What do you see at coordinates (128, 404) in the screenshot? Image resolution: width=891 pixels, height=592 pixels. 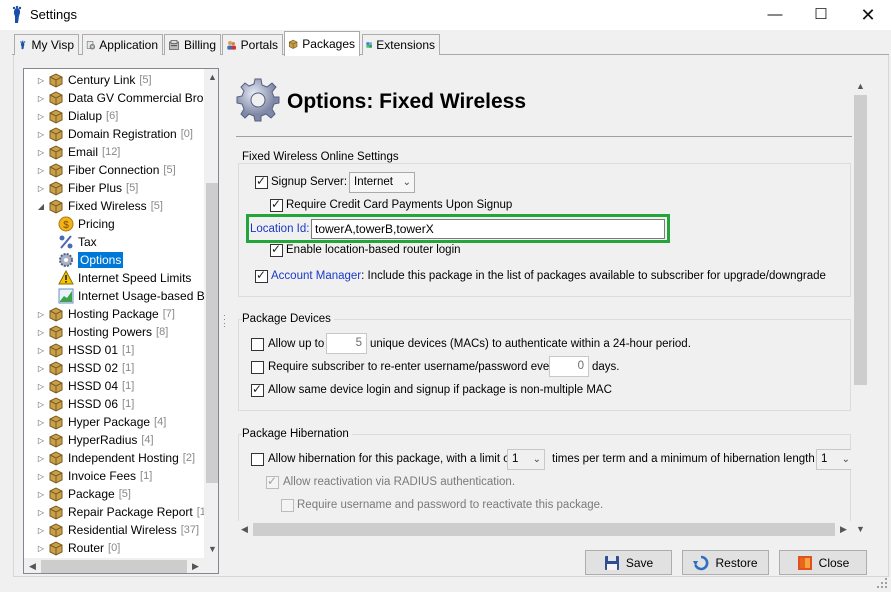 I see `tree-item-count: [1]` at bounding box center [128, 404].